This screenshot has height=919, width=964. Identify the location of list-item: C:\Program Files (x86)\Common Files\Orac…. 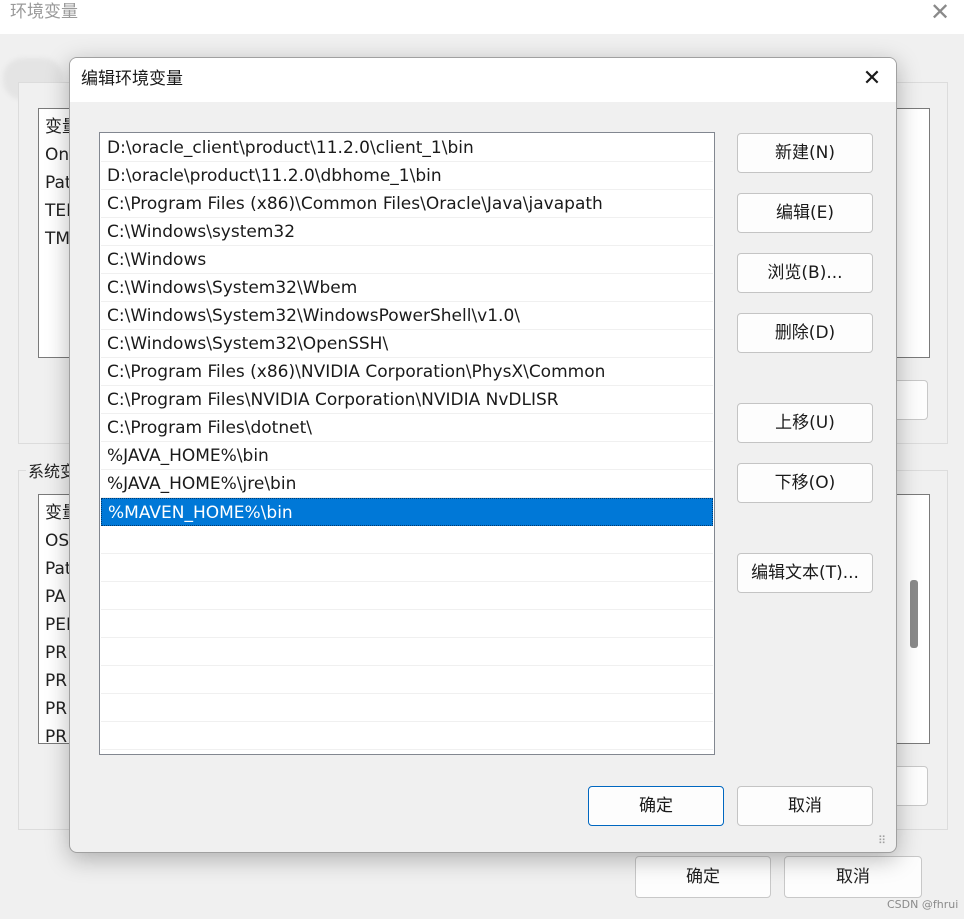
(407, 204).